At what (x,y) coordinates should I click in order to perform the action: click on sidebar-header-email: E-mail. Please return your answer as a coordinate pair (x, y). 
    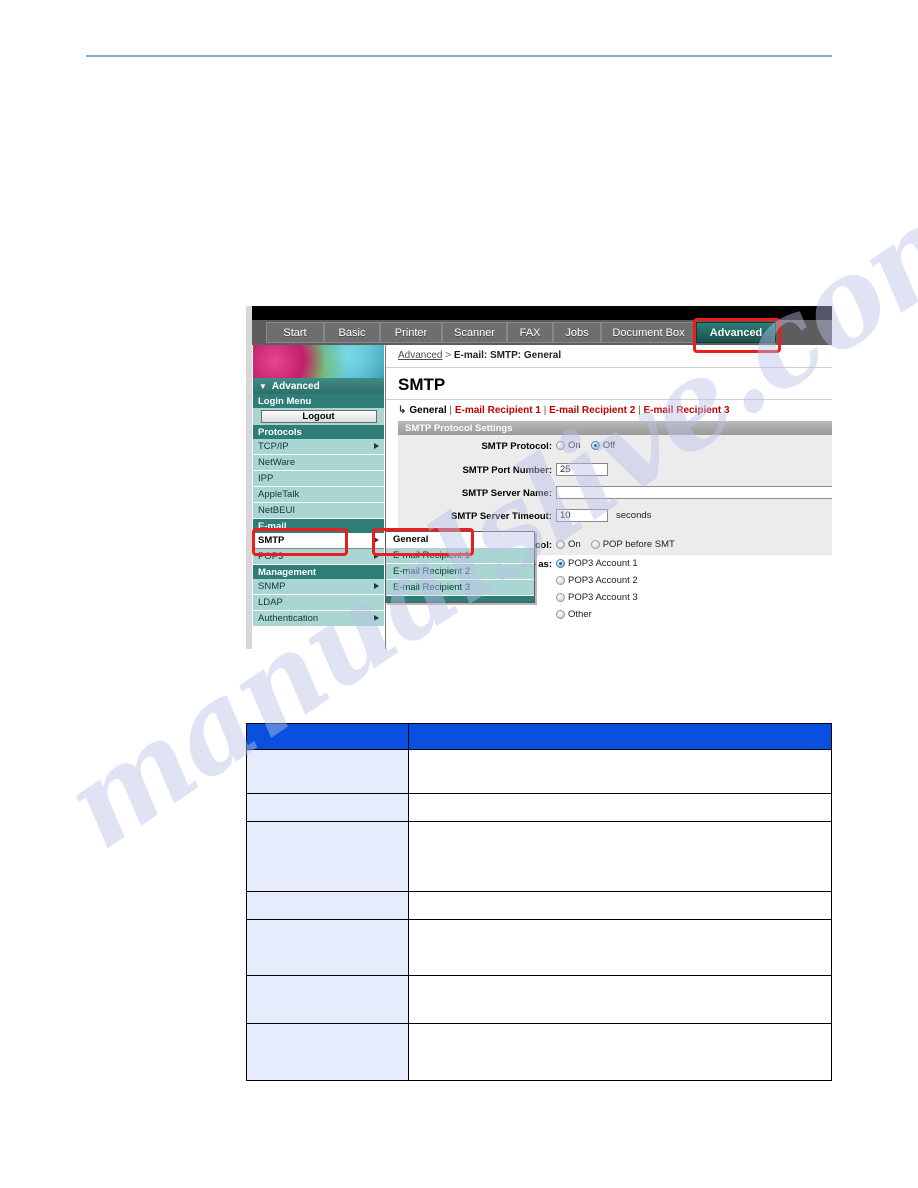
    Looking at the image, I should click on (318, 526).